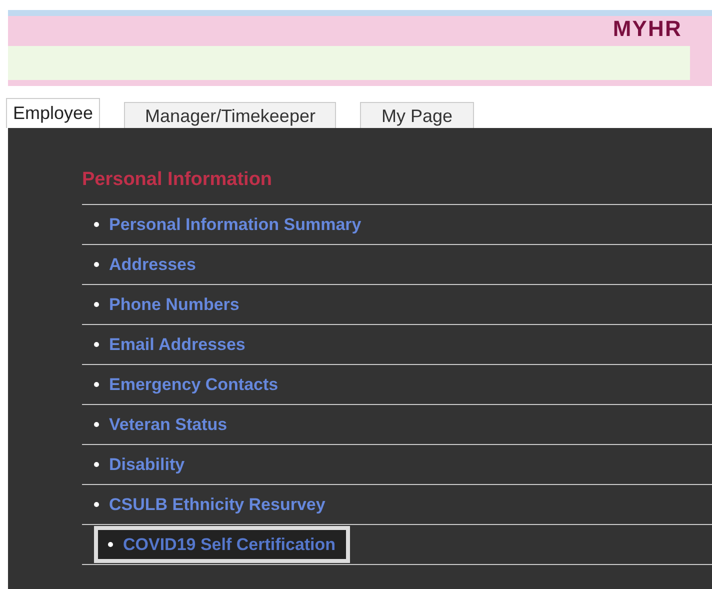 The width and height of the screenshot is (712, 589). I want to click on nav-tab: Employee, so click(53, 113).